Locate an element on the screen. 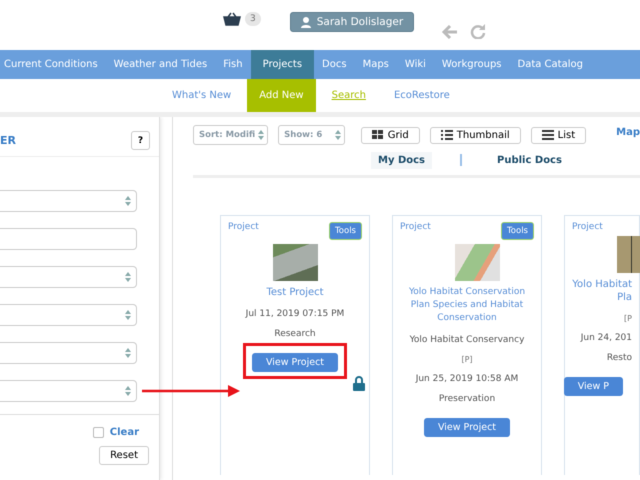 The image size is (640, 480). project-title-link: Yolo Habitat Conservation is located at coordinates (467, 292).